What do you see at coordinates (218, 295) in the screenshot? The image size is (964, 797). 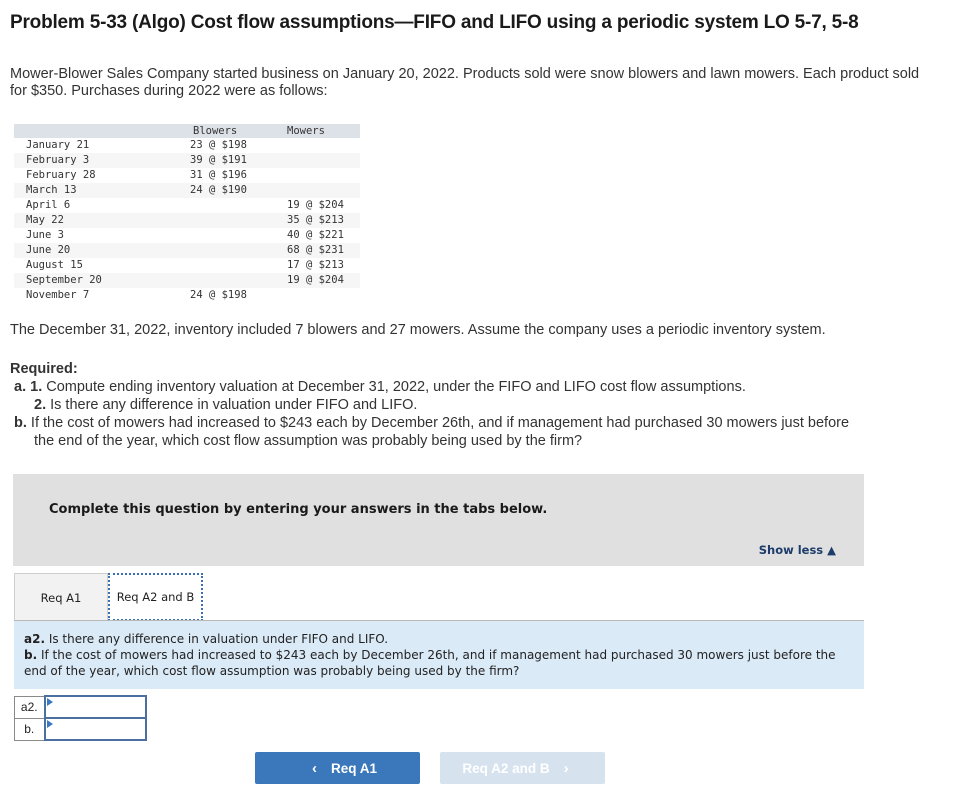 I see `purchase-blowers: 24 @ $198` at bounding box center [218, 295].